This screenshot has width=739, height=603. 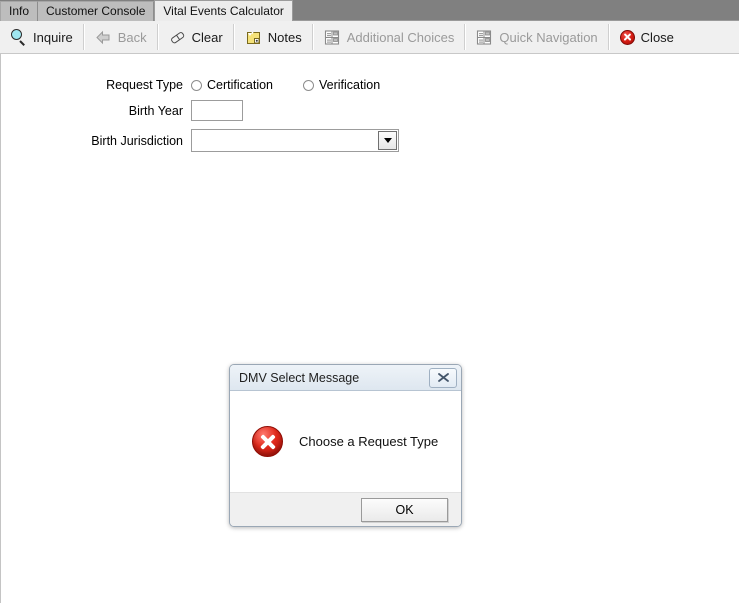 I want to click on radio-certification: Certification, so click(x=232, y=85).